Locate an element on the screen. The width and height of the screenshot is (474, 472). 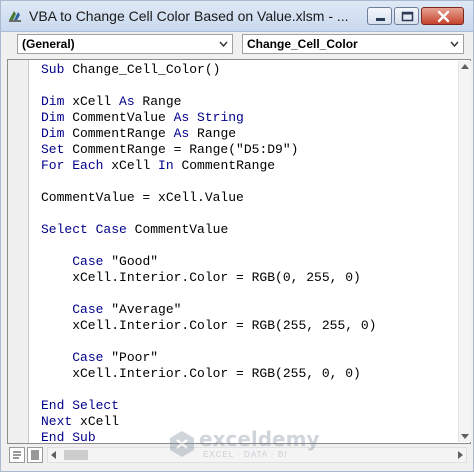
code-line: For Each xCell In CommentRange is located at coordinates (208, 166).